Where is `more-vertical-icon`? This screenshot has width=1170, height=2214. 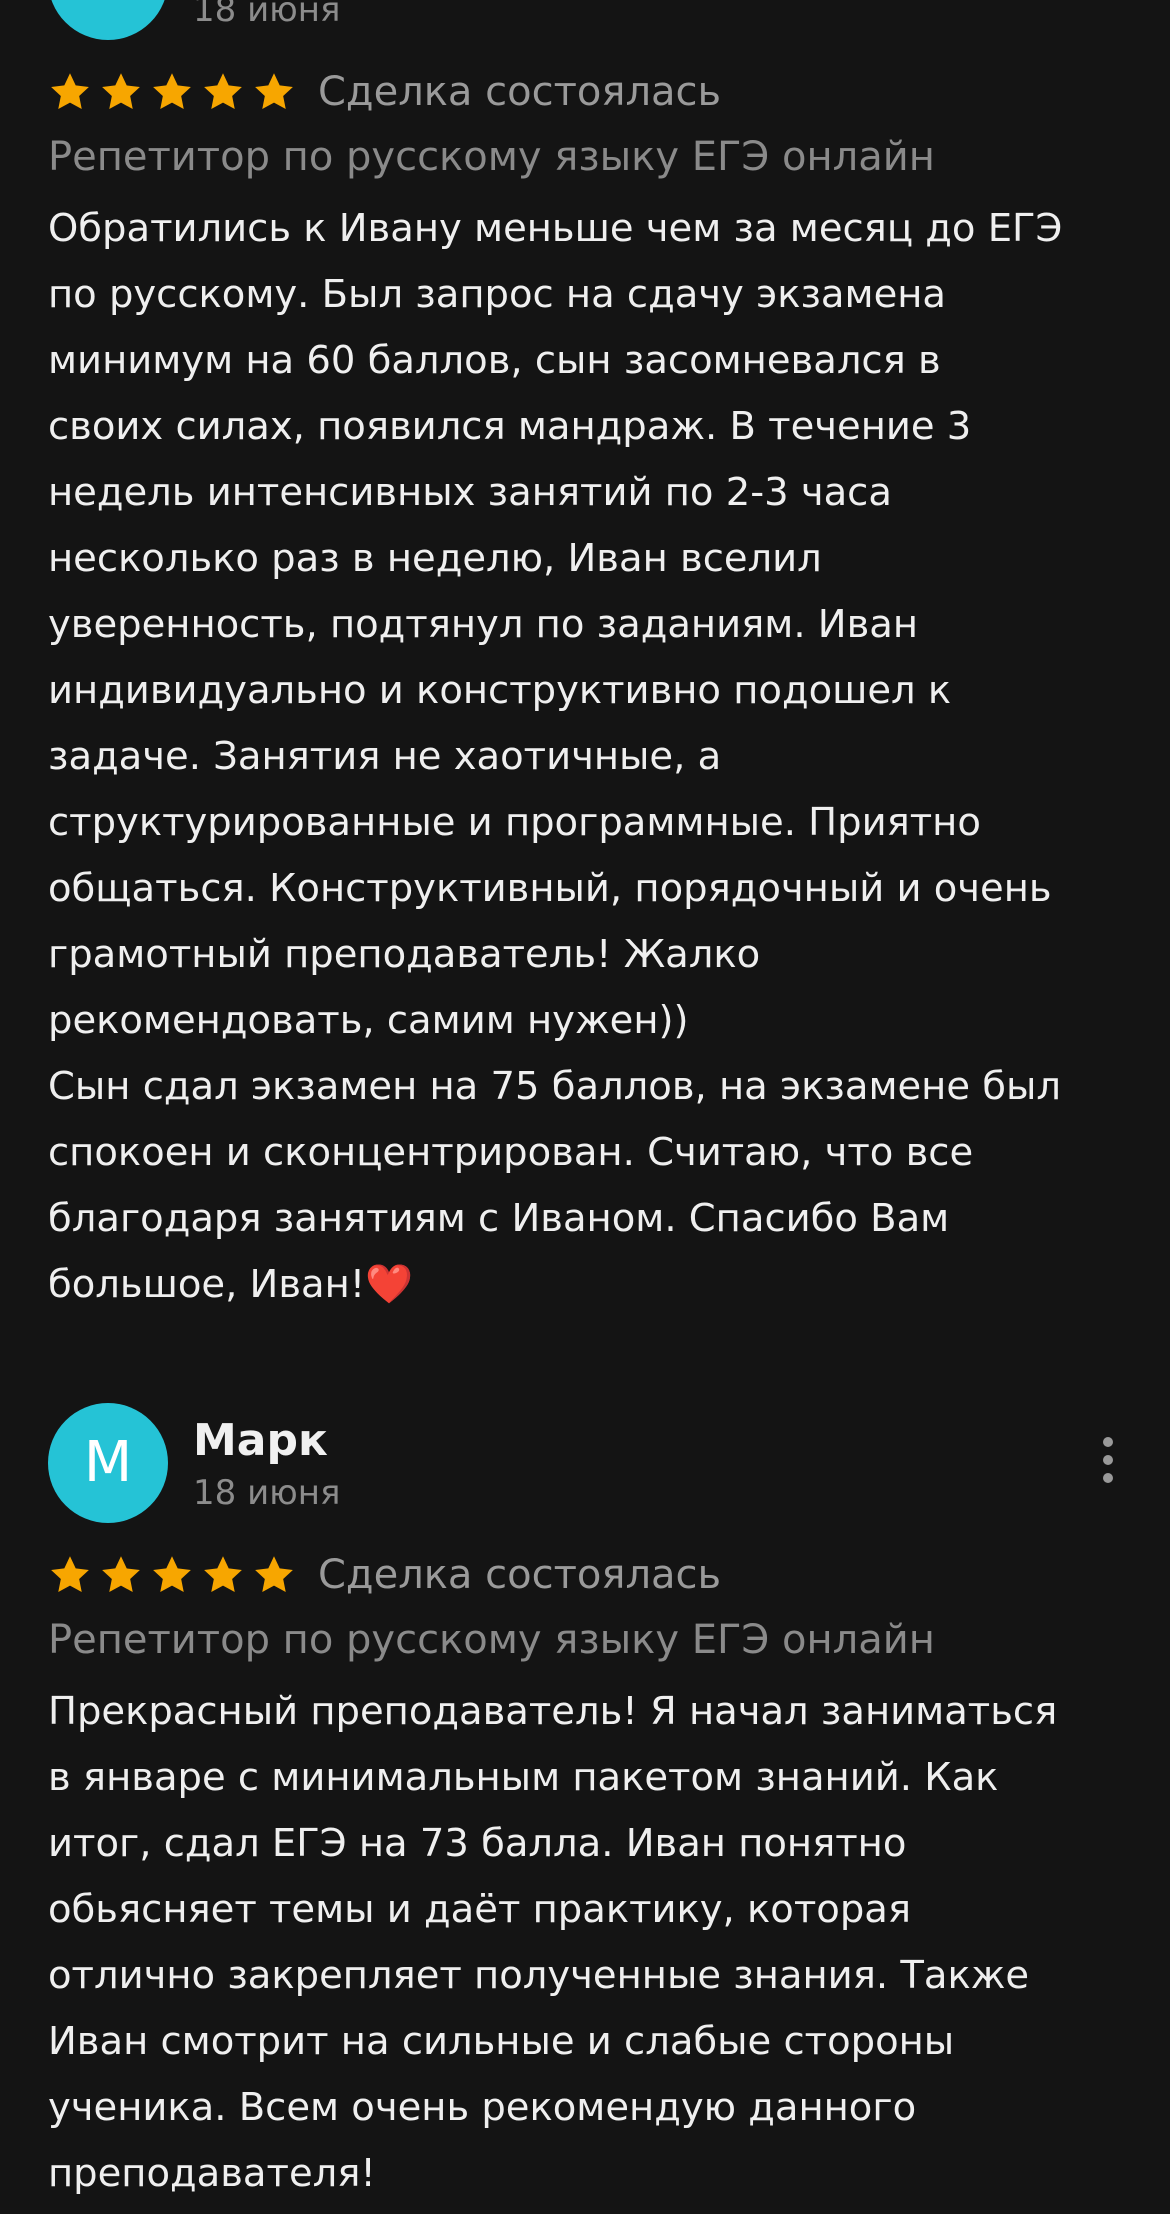 more-vertical-icon is located at coordinates (1108, 1462).